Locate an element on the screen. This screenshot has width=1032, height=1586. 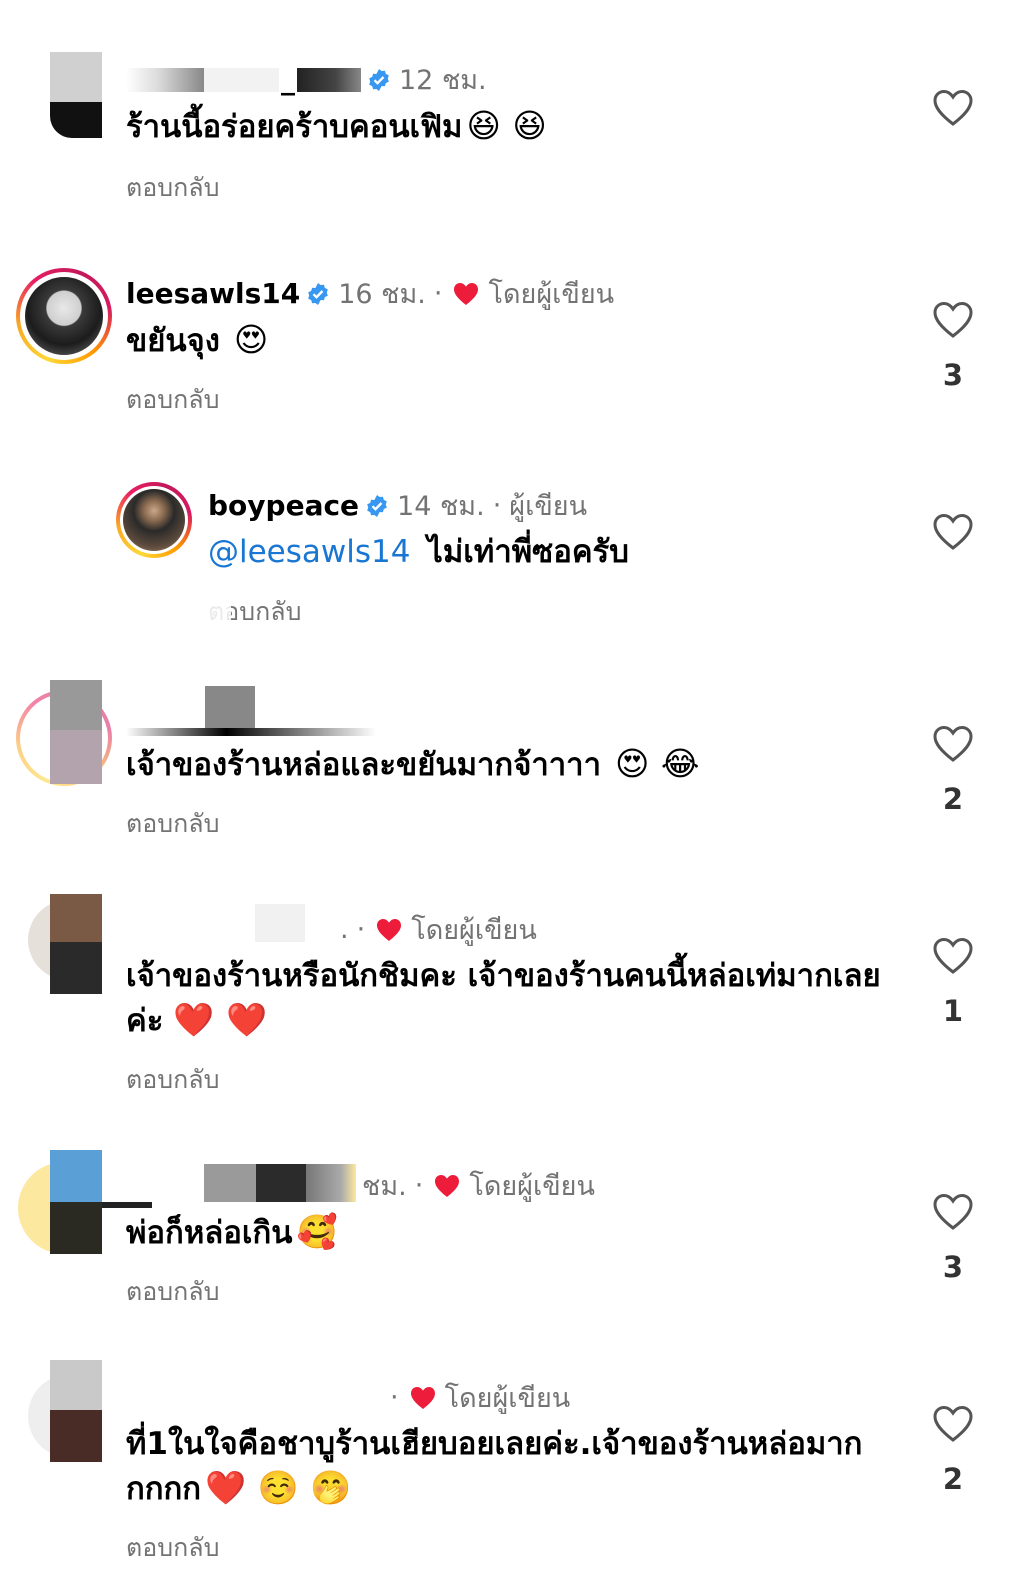
comment-time: . is located at coordinates (344, 929).